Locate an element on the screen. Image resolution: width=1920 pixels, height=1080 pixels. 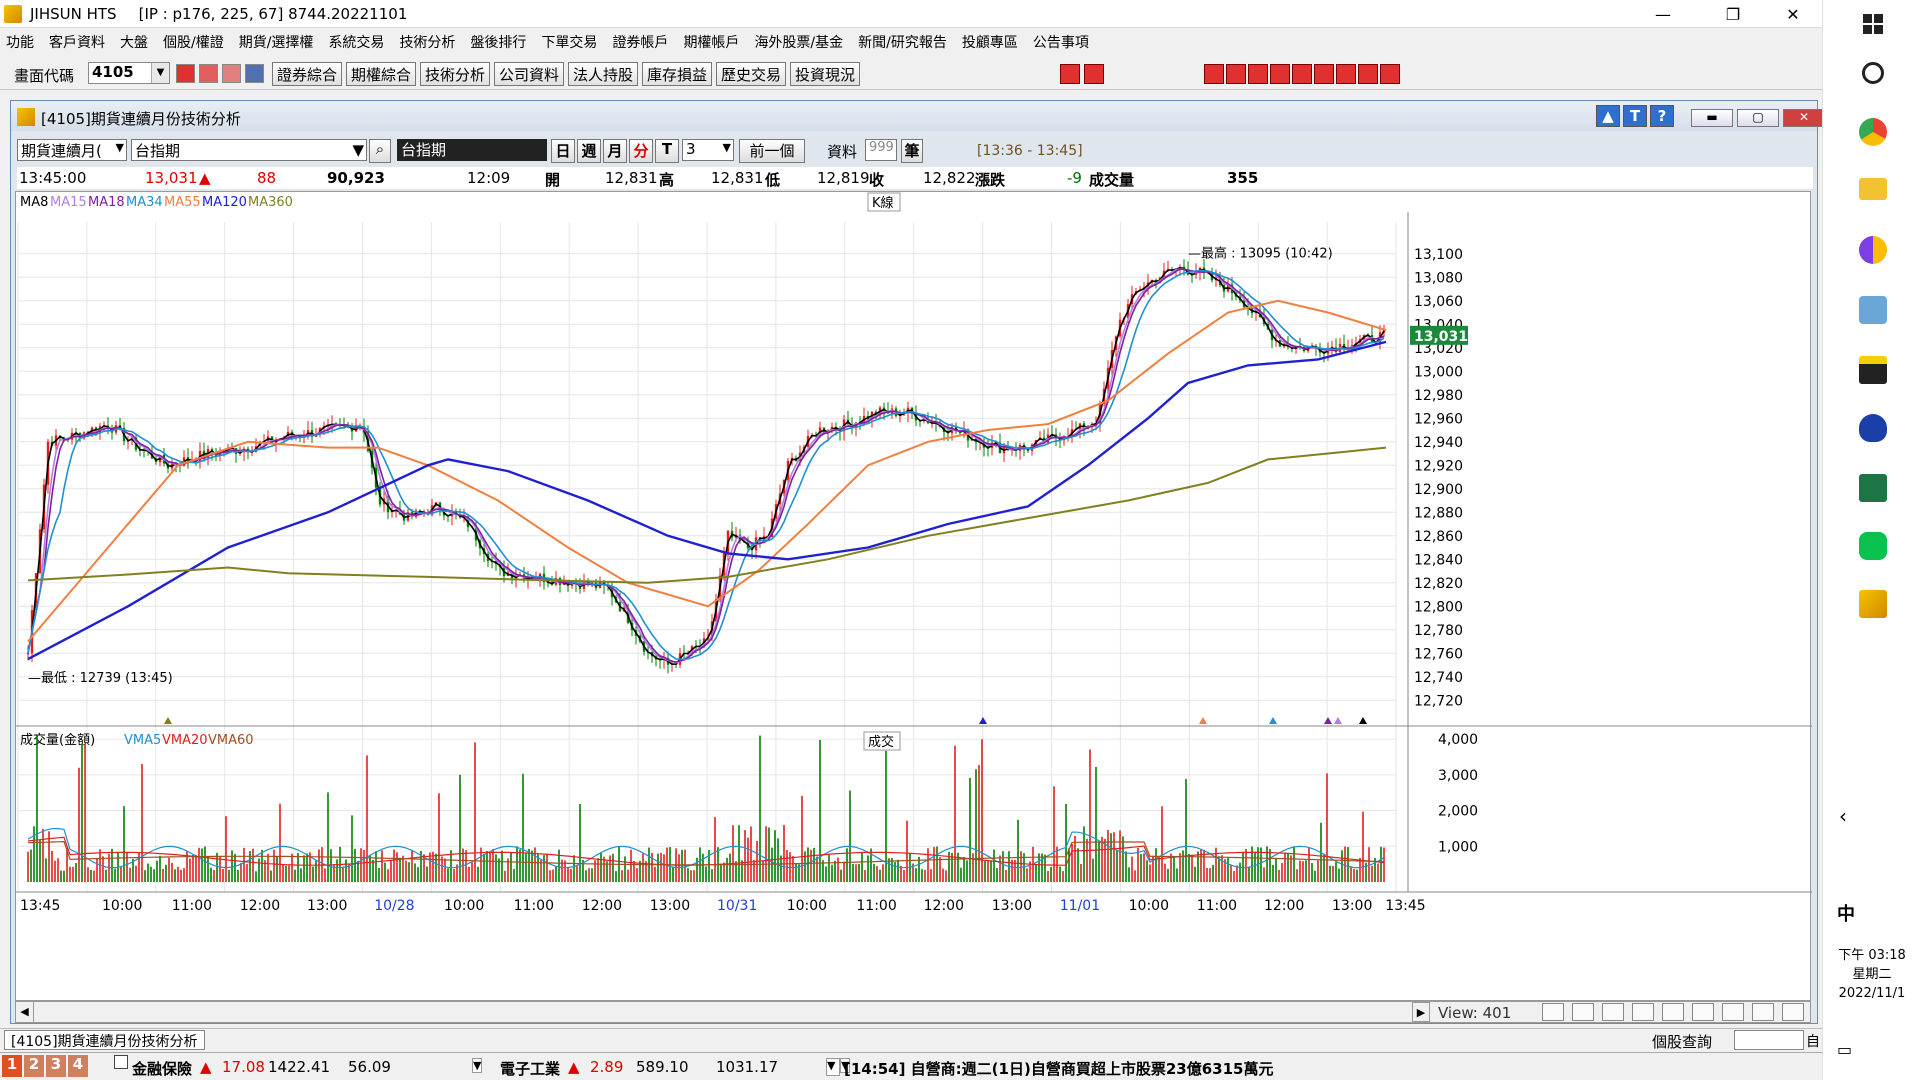
sticky-notes-icon is located at coordinates (1873, 370).